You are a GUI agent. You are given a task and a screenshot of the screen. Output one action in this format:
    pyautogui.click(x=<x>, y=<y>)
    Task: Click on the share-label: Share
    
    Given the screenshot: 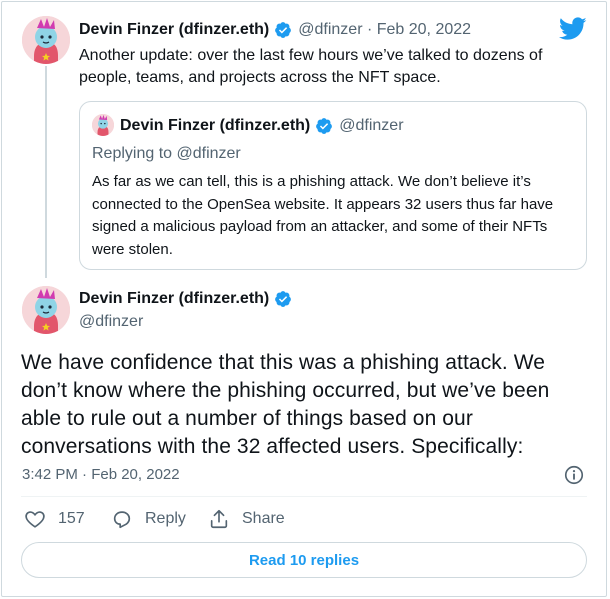 What is the action you would take?
    pyautogui.click(x=263, y=518)
    